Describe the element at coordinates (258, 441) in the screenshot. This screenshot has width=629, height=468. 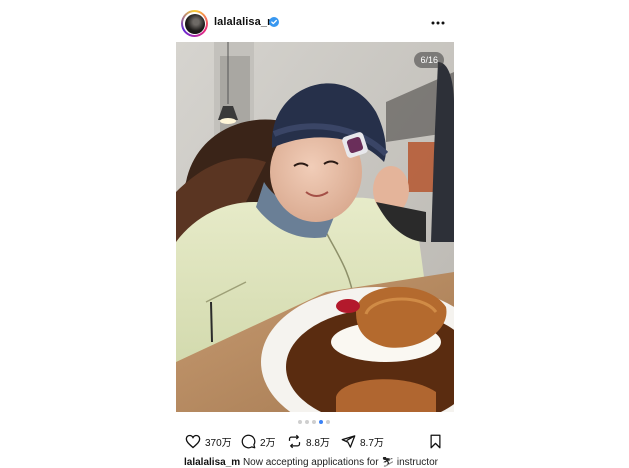
I see `comment-button: 2万` at that location.